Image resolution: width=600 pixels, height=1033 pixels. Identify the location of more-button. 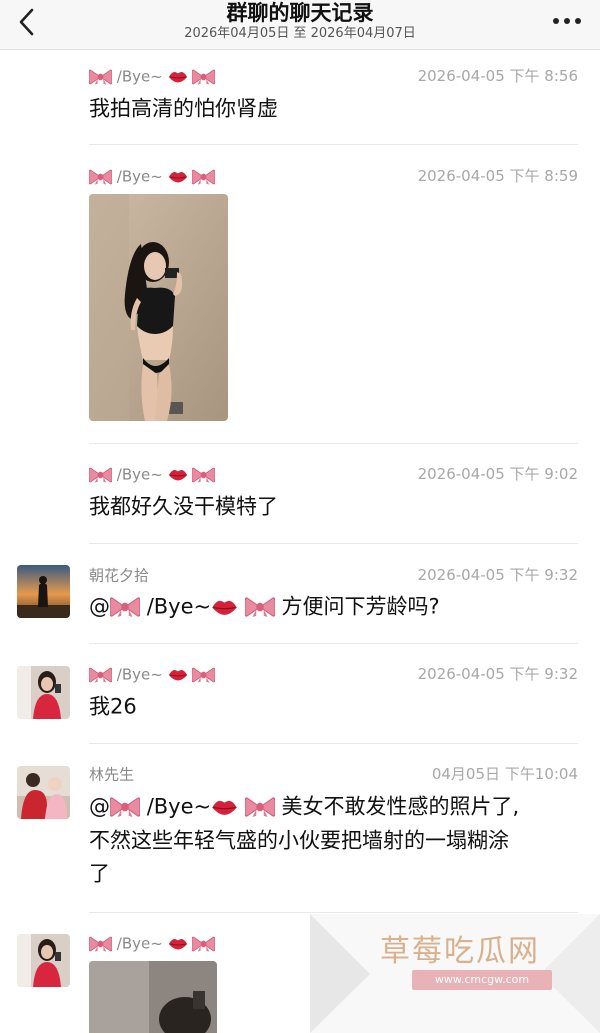
(567, 21).